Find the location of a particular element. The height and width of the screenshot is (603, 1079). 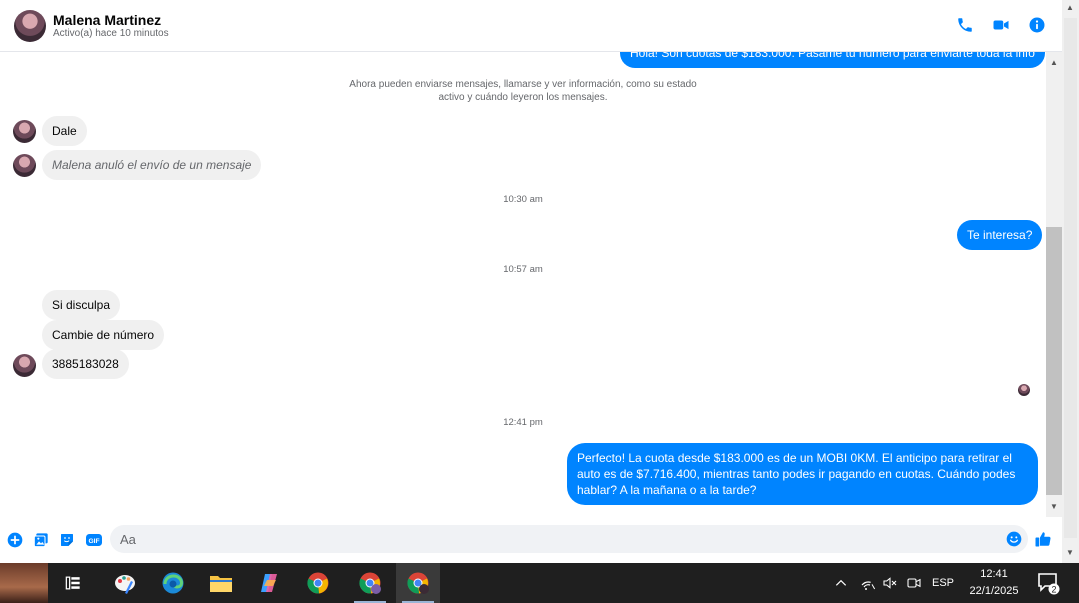

page-scroll-down-icon: ▼ is located at coordinates (1070, 552).